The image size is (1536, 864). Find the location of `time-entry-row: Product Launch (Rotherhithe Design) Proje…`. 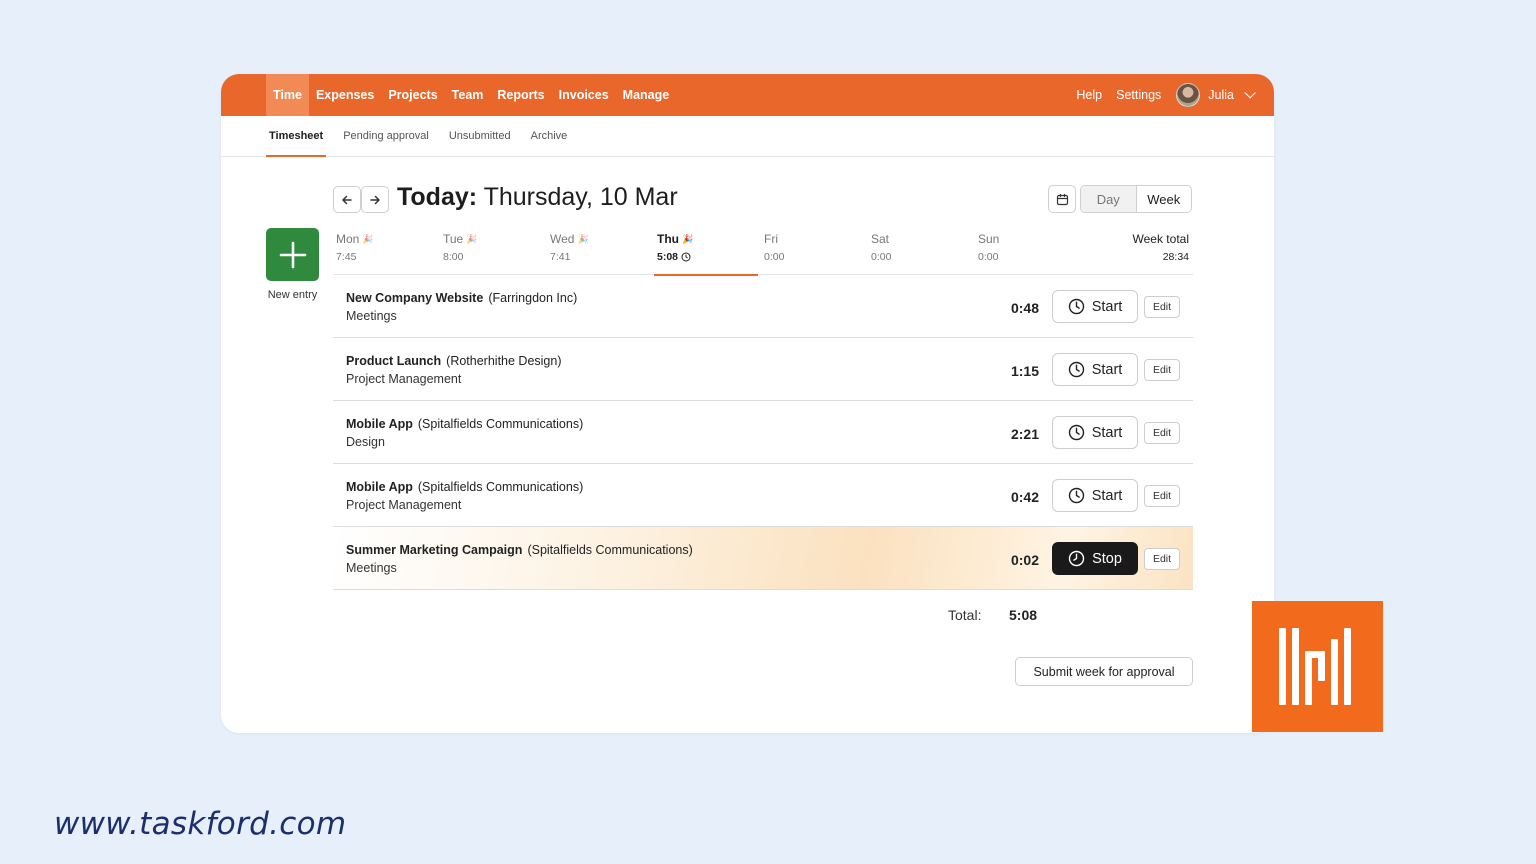

time-entry-row: Product Launch (Rotherhithe Design) Proje… is located at coordinates (763, 369).